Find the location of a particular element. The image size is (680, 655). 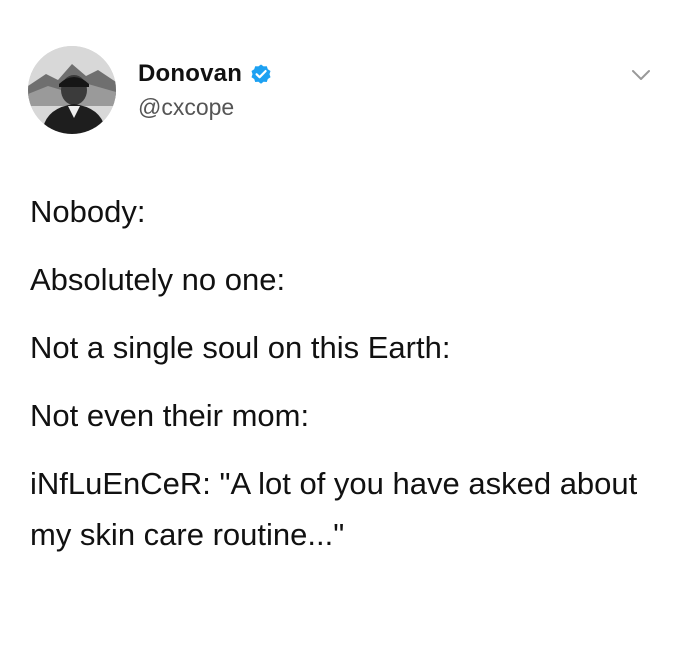

author-display-name: Donovan is located at coordinates (190, 74).